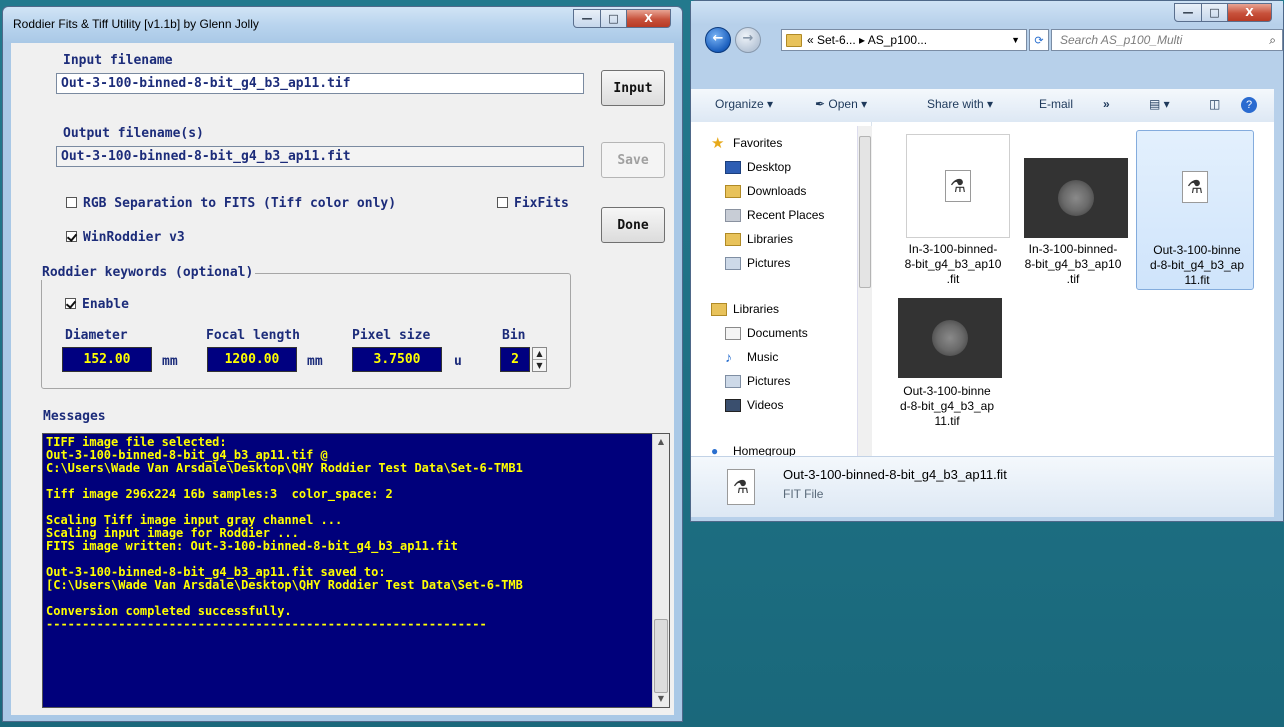 The height and width of the screenshot is (727, 1284). Describe the element at coordinates (133, 133) in the screenshot. I see `output-filename-label: Output filename(s)` at that location.